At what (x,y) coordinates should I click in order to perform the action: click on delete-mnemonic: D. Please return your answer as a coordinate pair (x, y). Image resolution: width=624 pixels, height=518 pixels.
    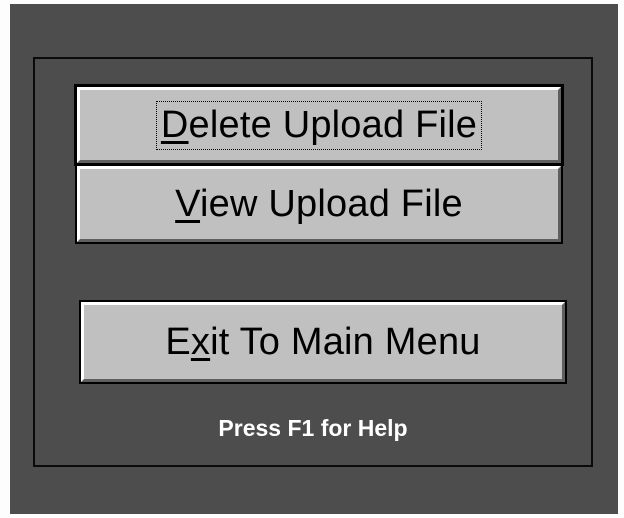
    Looking at the image, I should click on (174, 124).